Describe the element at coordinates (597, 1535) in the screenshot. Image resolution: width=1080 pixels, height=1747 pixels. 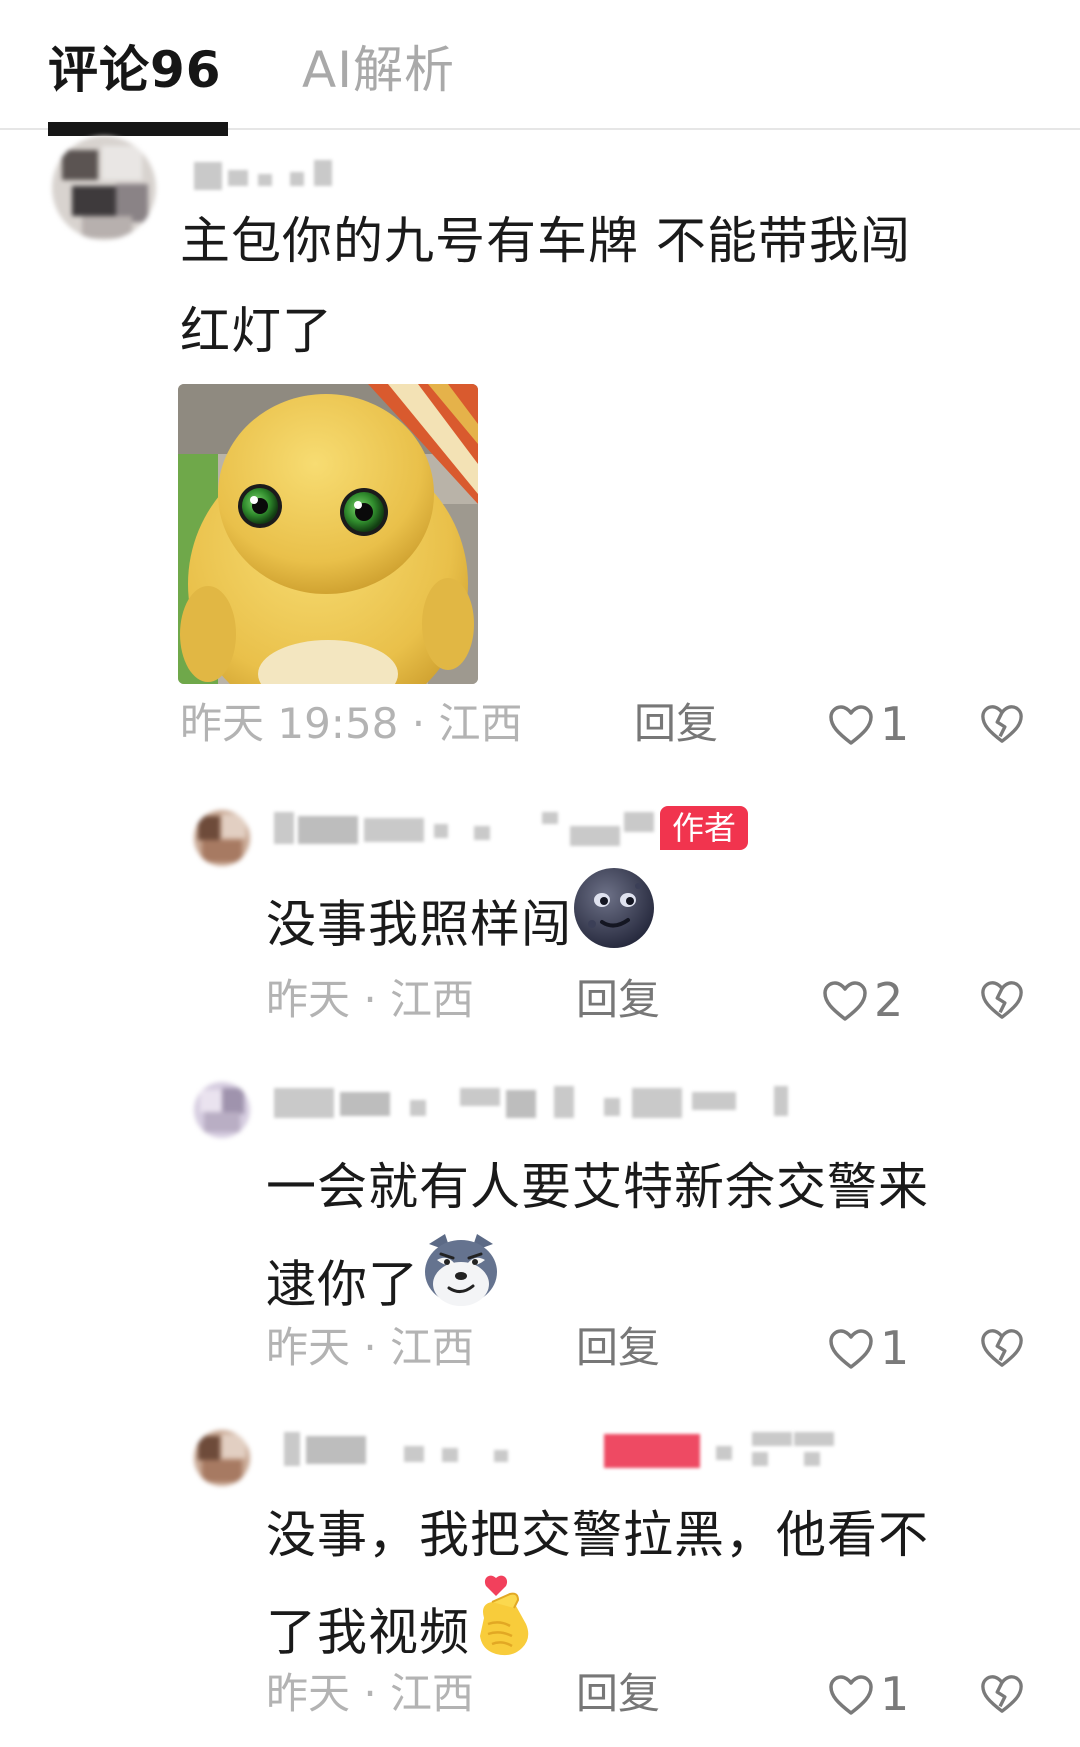
I see `comment-text-line-1: 没事，我把交警拉黑，他看不` at that location.